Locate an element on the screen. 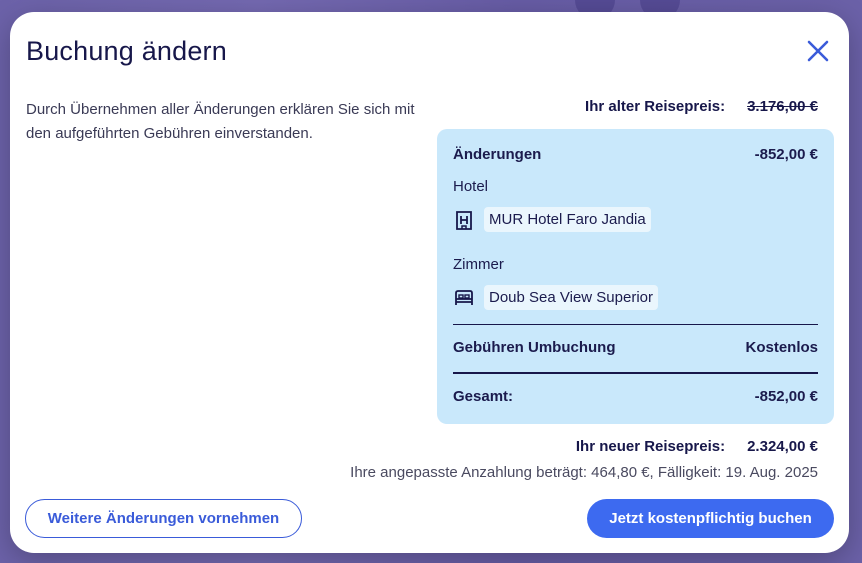 This screenshot has height=563, width=862. changes-header: Änderungen -852,00 € is located at coordinates (635, 154).